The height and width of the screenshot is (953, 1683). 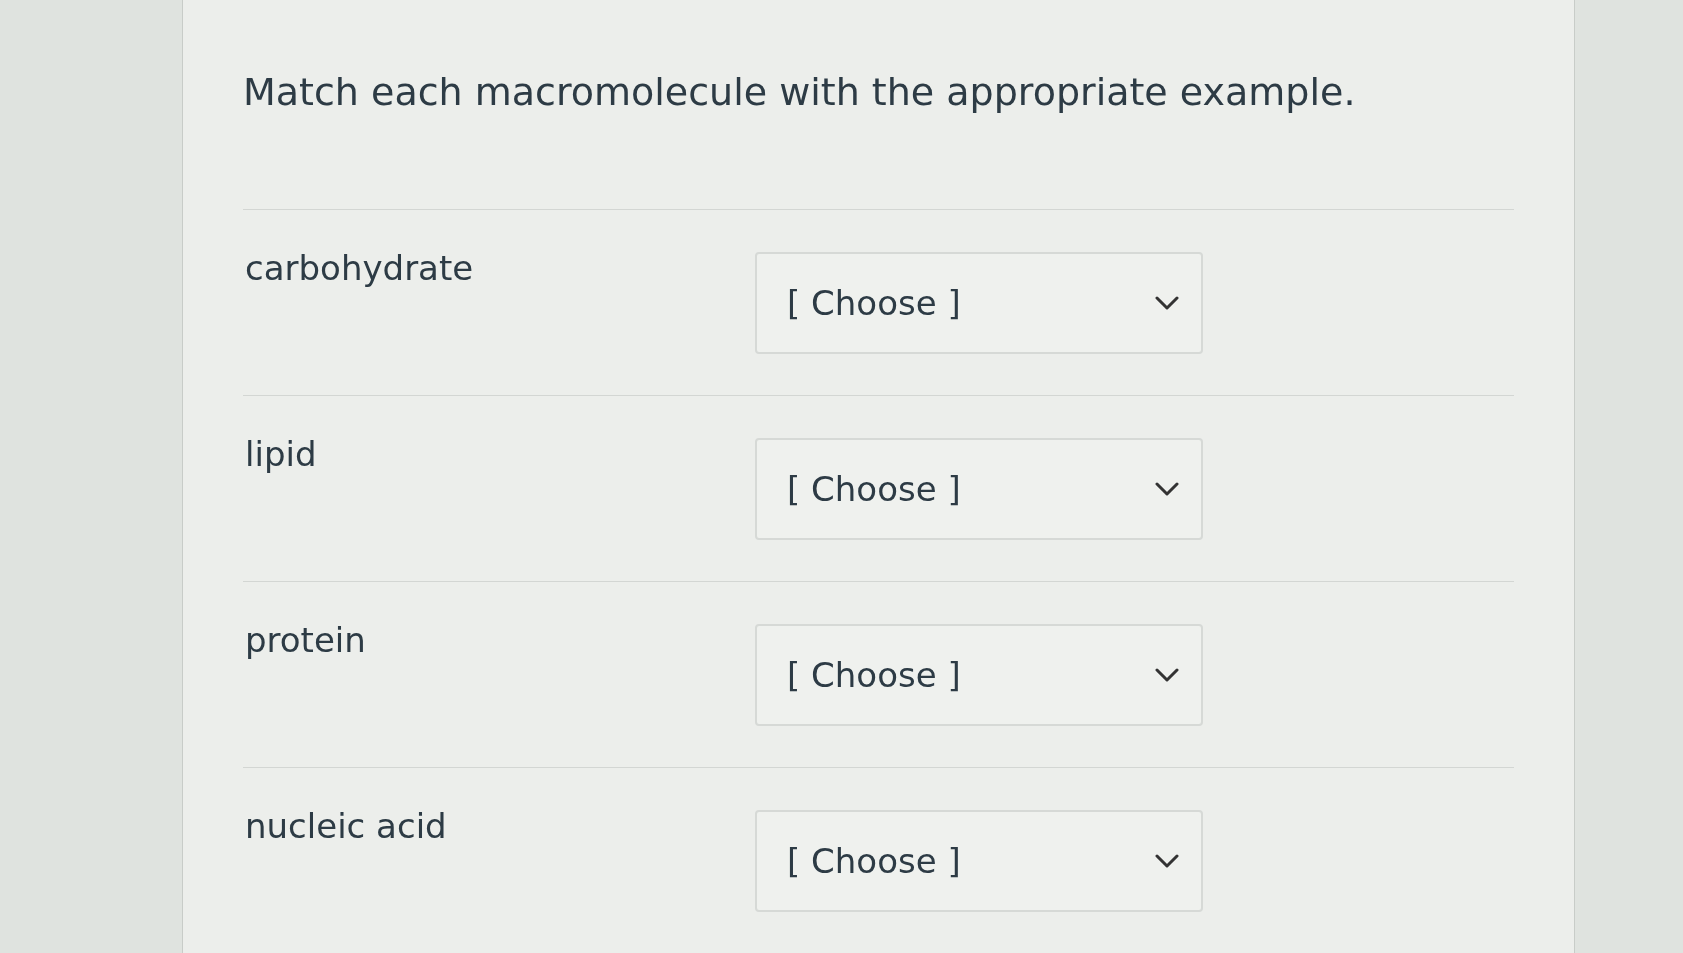 I want to click on answer-label: carbohydrate, so click(x=359, y=268).